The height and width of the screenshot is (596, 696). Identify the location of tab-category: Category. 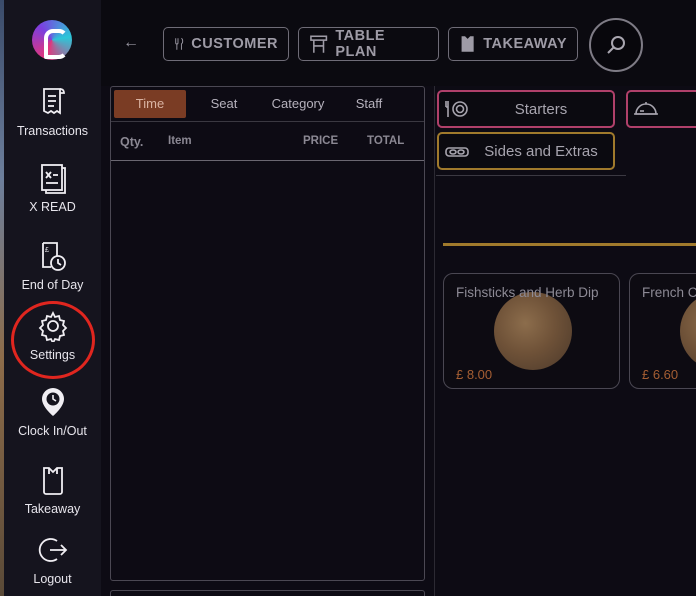
(298, 104).